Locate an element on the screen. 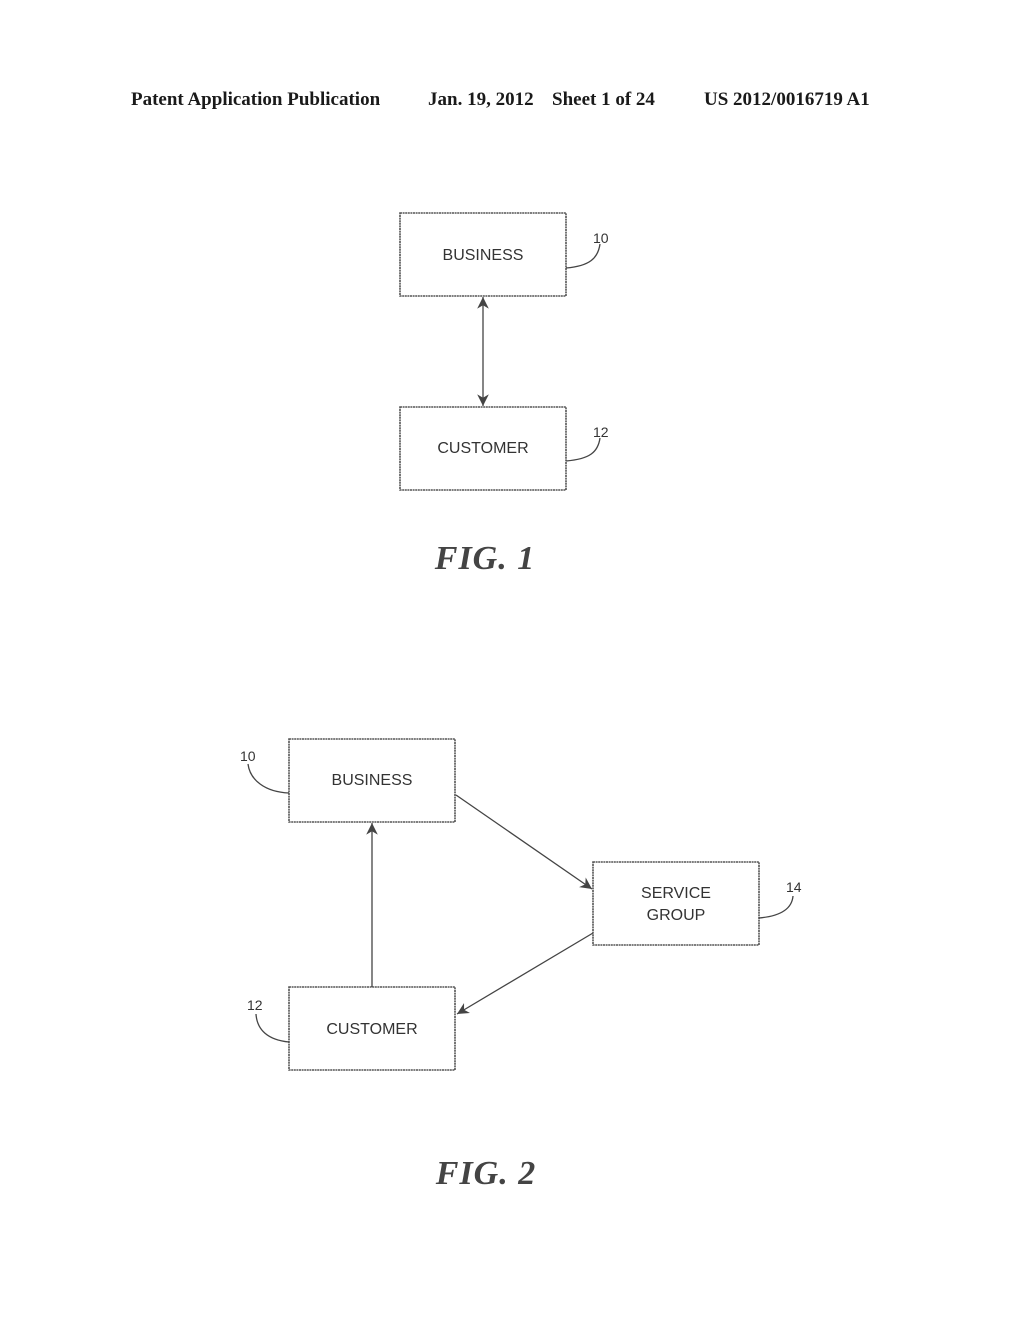 The height and width of the screenshot is (1320, 1024). fig2-node-business: BUSINESS 10 is located at coordinates (348, 780).